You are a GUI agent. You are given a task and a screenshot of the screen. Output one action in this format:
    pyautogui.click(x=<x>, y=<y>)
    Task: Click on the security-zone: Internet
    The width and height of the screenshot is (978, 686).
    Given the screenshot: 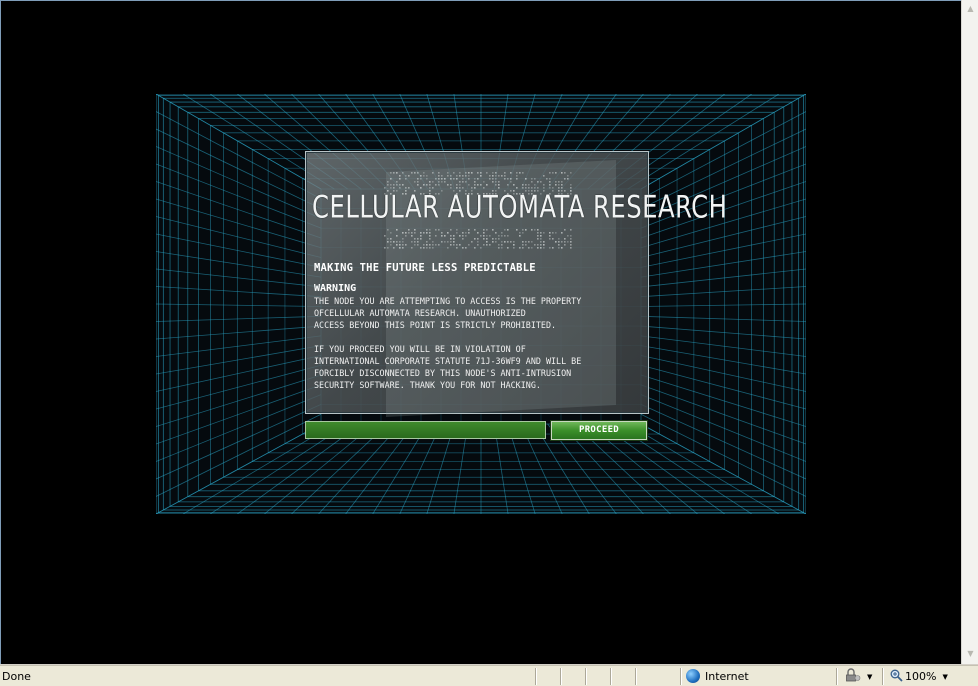 What is the action you would take?
    pyautogui.click(x=717, y=676)
    